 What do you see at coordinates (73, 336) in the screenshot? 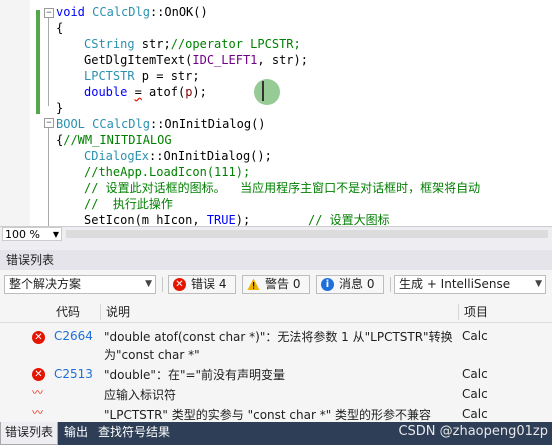
I see `error-code-link: C2664` at bounding box center [73, 336].